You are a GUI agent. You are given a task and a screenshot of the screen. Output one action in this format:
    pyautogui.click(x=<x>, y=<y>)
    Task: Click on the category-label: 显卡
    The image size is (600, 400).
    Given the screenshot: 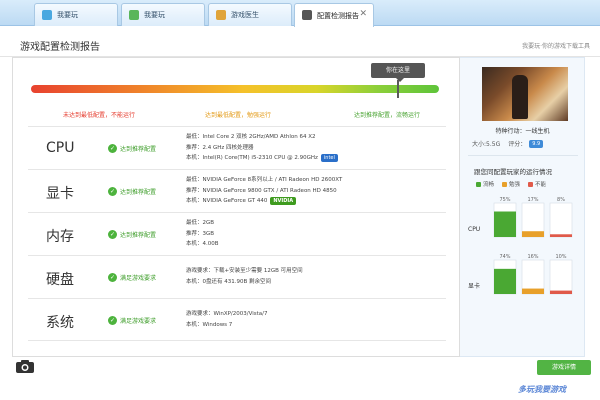 What is the action you would take?
    pyautogui.click(x=474, y=286)
    